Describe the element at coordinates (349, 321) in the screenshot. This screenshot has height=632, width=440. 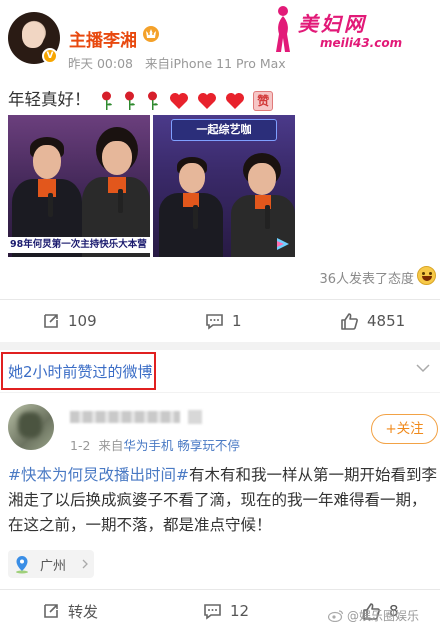
I see `like-icon` at that location.